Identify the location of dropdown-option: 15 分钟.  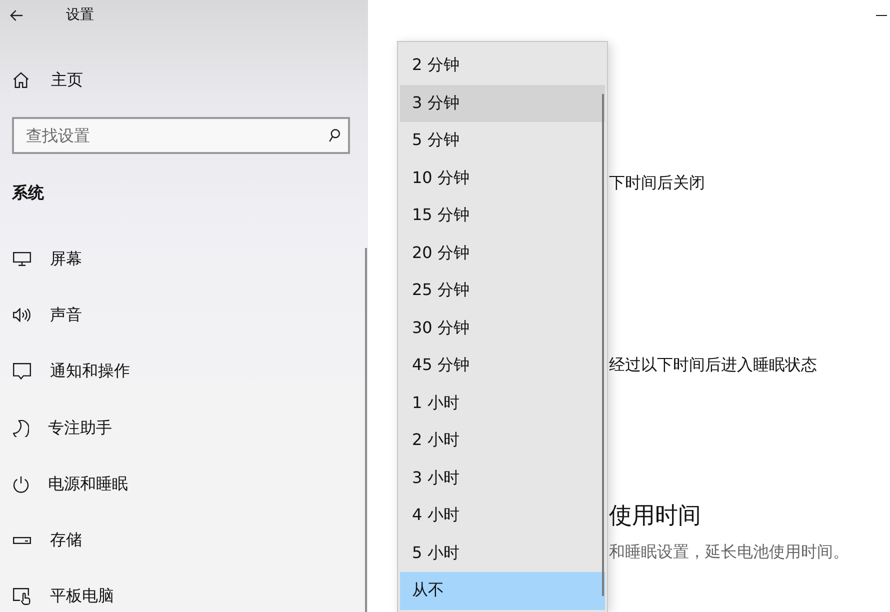
(502, 215).